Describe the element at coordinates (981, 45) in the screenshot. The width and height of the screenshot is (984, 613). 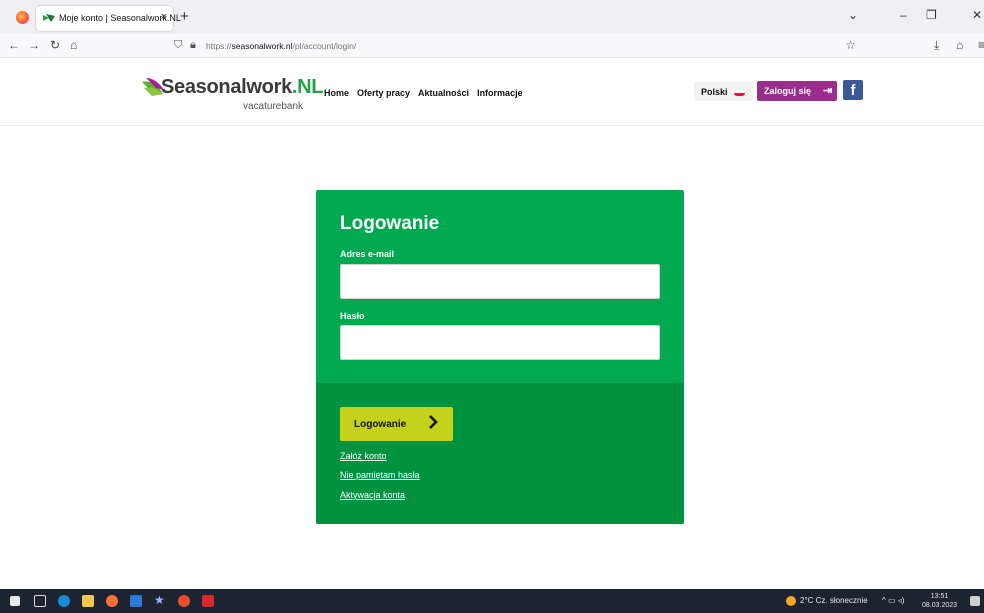
I see `menu-icon: ≡` at that location.